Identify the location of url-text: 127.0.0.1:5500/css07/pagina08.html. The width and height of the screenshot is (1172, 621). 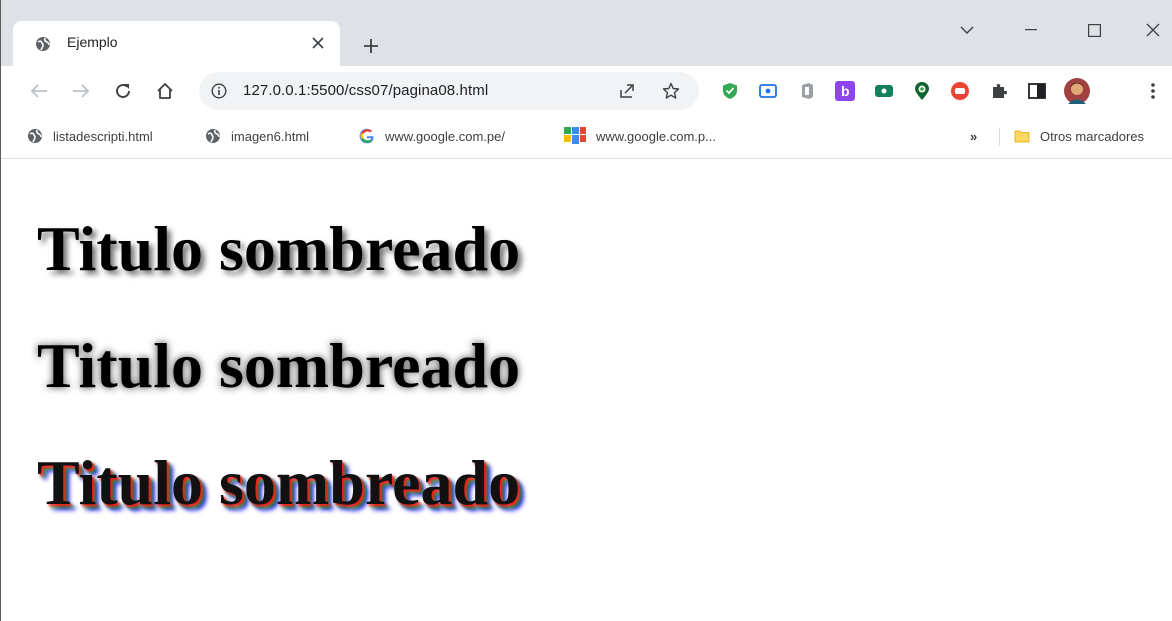
(365, 90).